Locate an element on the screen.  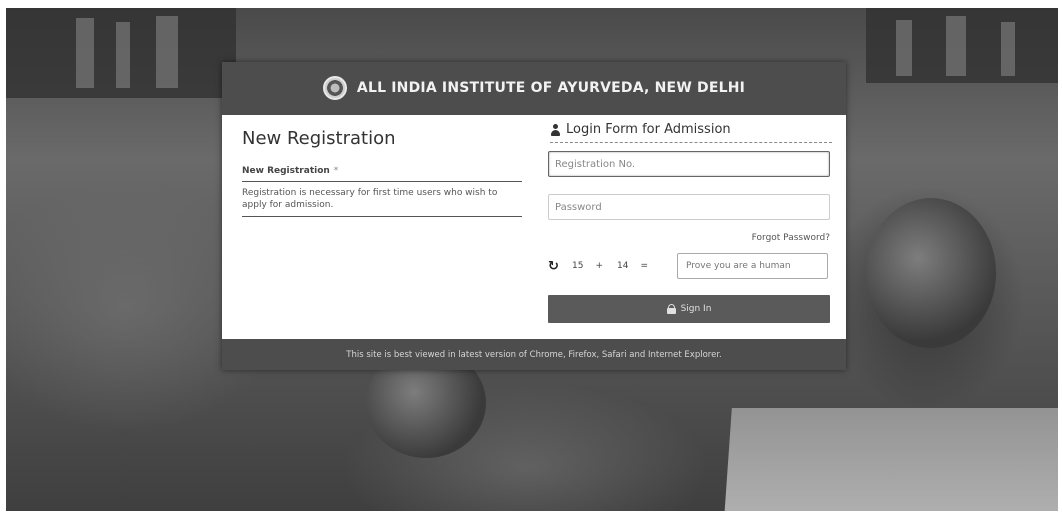
sign-in-button: Sign In is located at coordinates (689, 309).